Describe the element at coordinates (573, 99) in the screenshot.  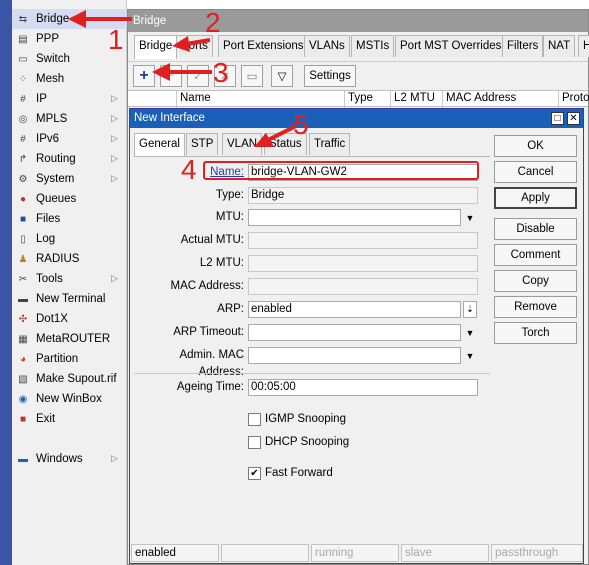
I see `column-protocol: Protoco` at that location.